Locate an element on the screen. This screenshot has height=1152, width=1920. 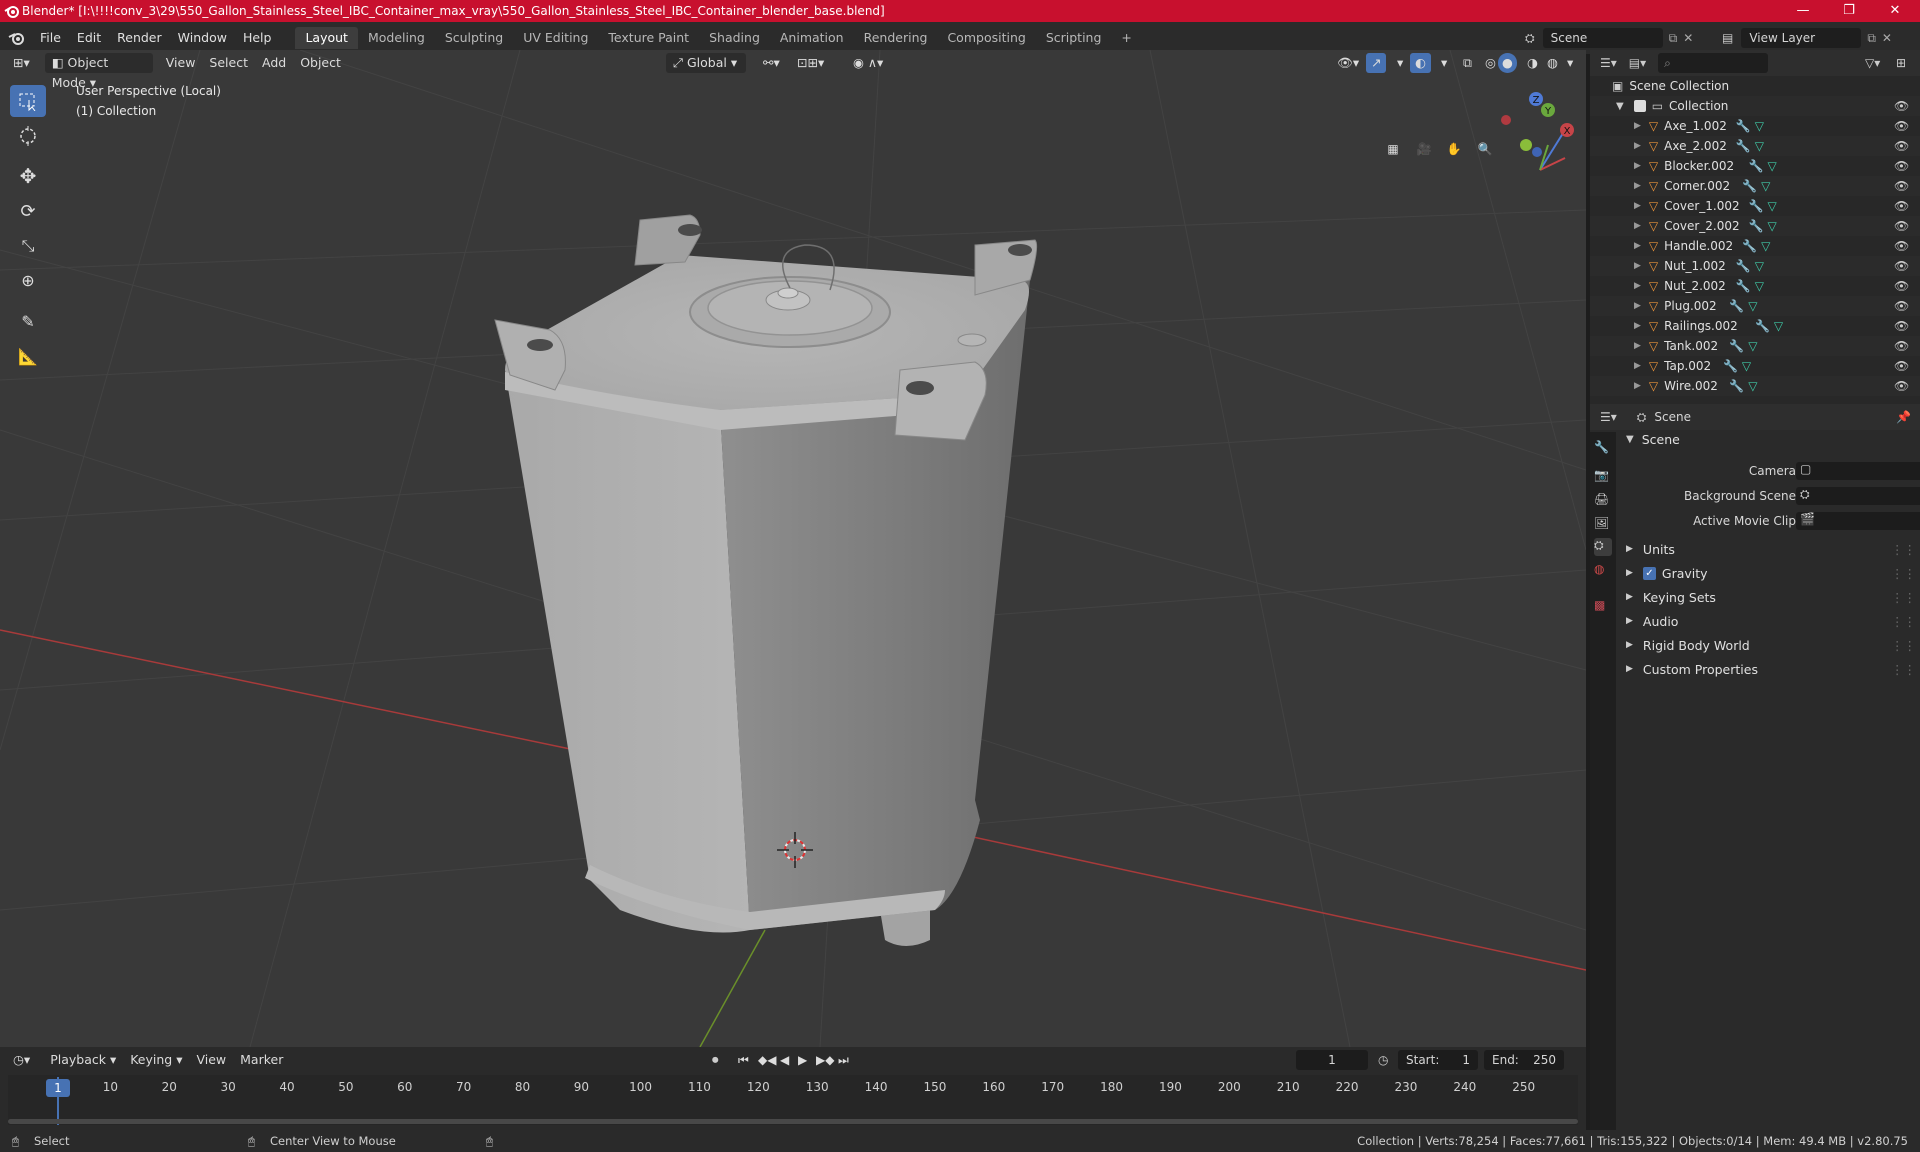
outliner-object-row: ▶ ▽ Tank.002 🔧 ▽ 👁 is located at coordinates (1755, 346).